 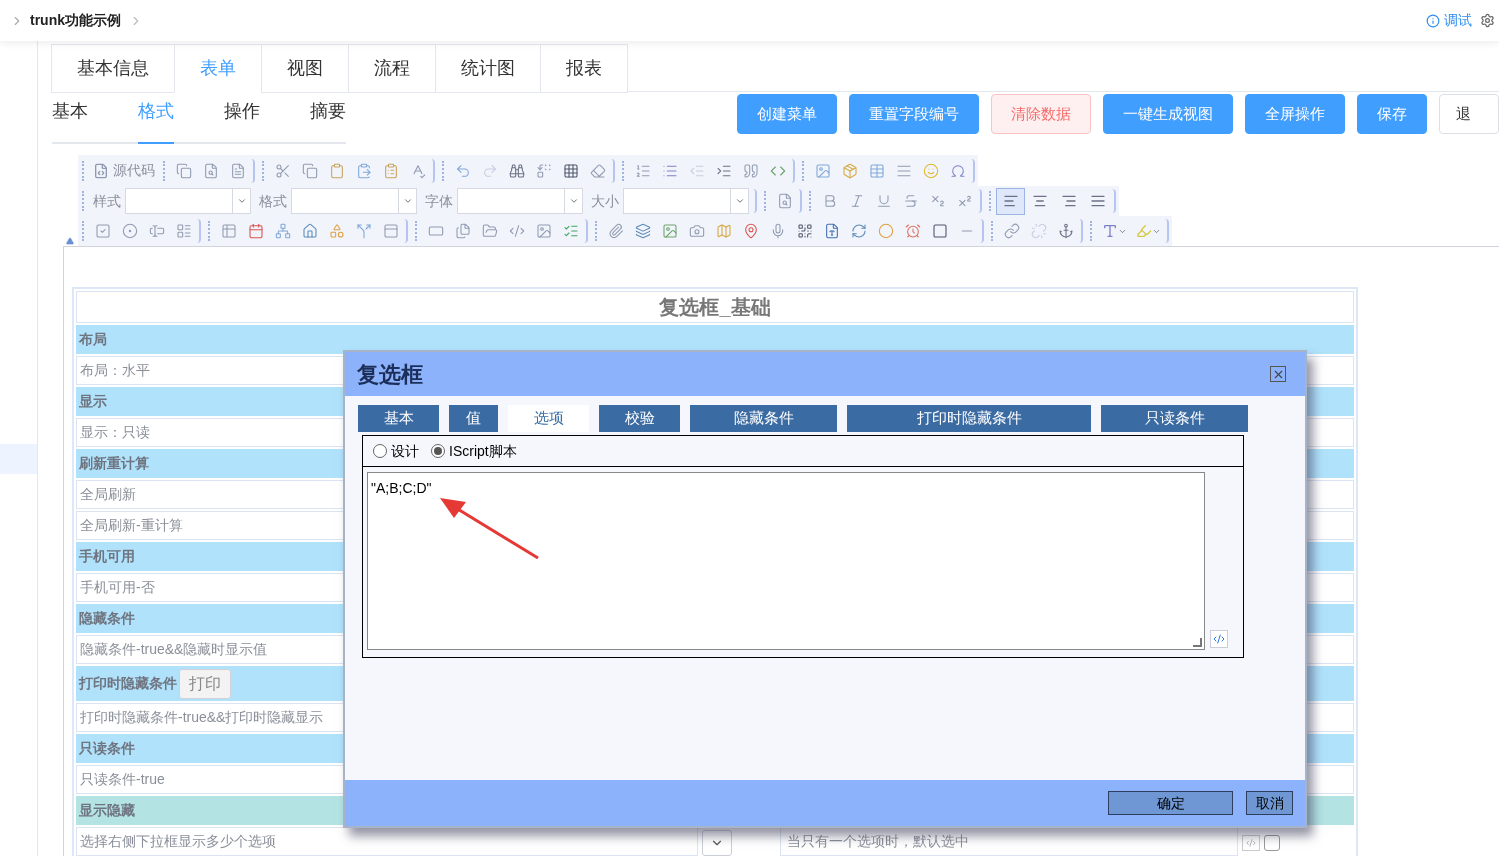 What do you see at coordinates (115, 370) in the screenshot?
I see `field-value: 布局：水平` at bounding box center [115, 370].